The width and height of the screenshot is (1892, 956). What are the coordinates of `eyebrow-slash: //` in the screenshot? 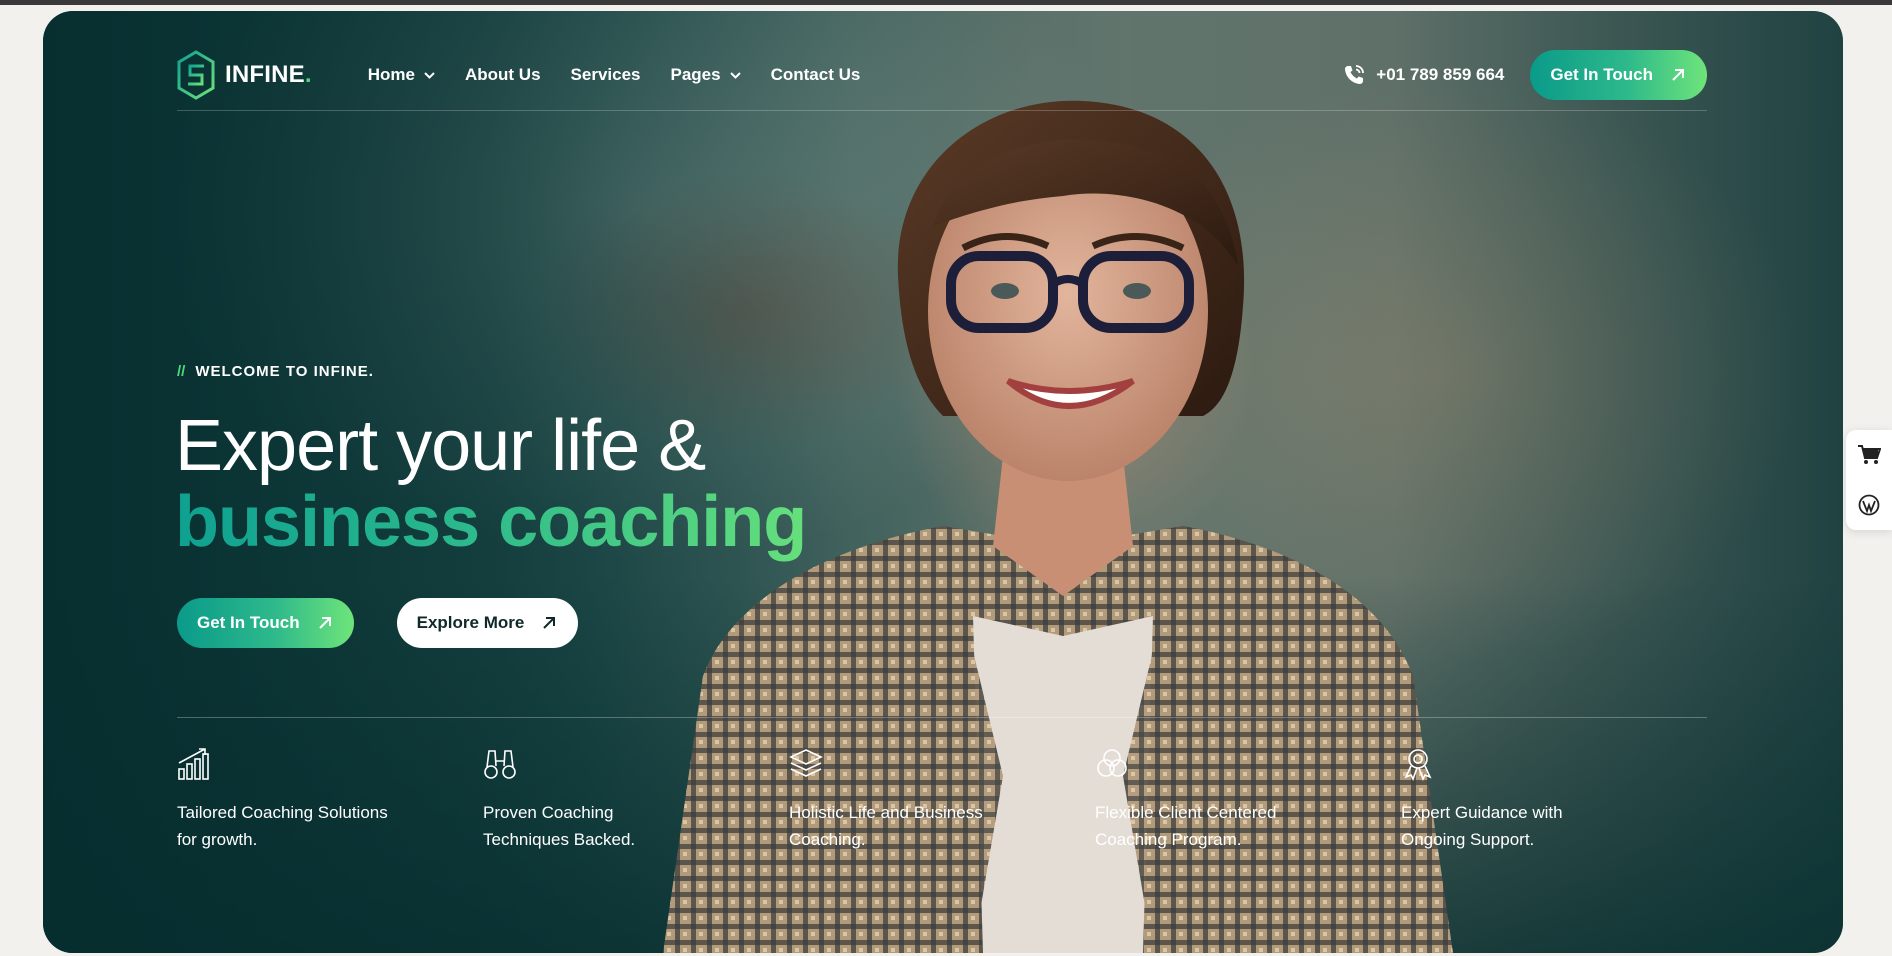 It's located at (181, 371).